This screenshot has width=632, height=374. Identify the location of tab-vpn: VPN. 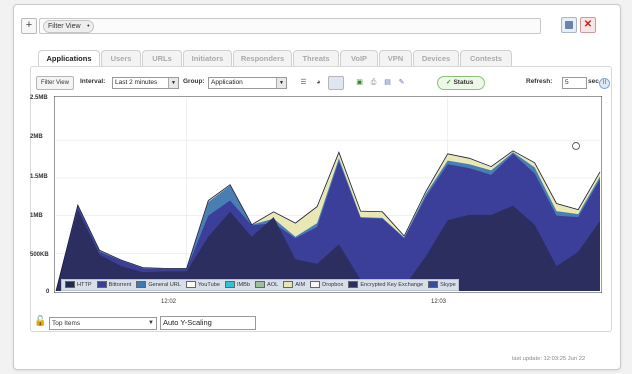
(395, 58).